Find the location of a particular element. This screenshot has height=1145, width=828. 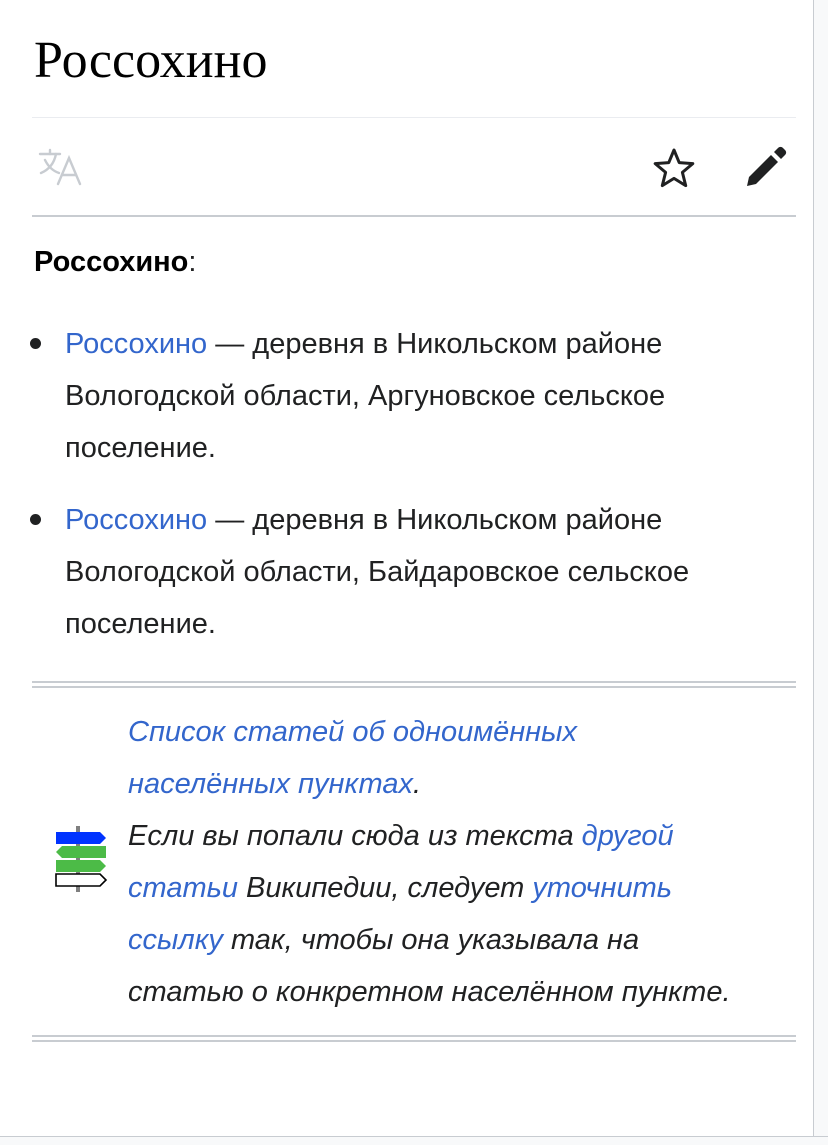

namesakes-list-link: населённых пунктах is located at coordinates (270, 784).